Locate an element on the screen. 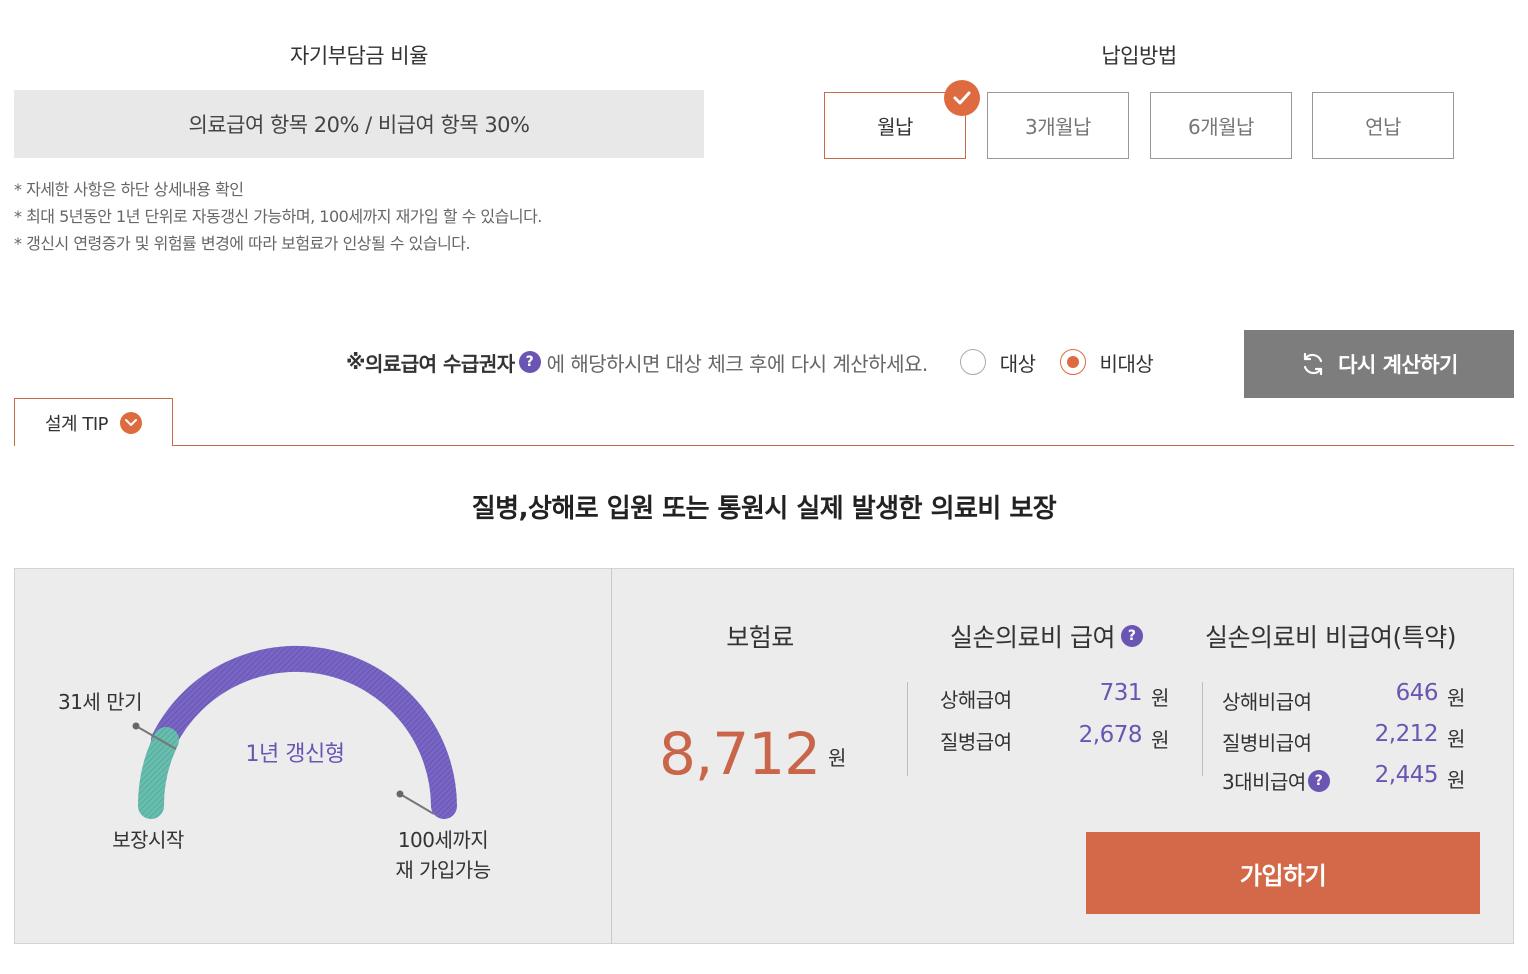 The height and width of the screenshot is (974, 1528). check-icon is located at coordinates (962, 98).